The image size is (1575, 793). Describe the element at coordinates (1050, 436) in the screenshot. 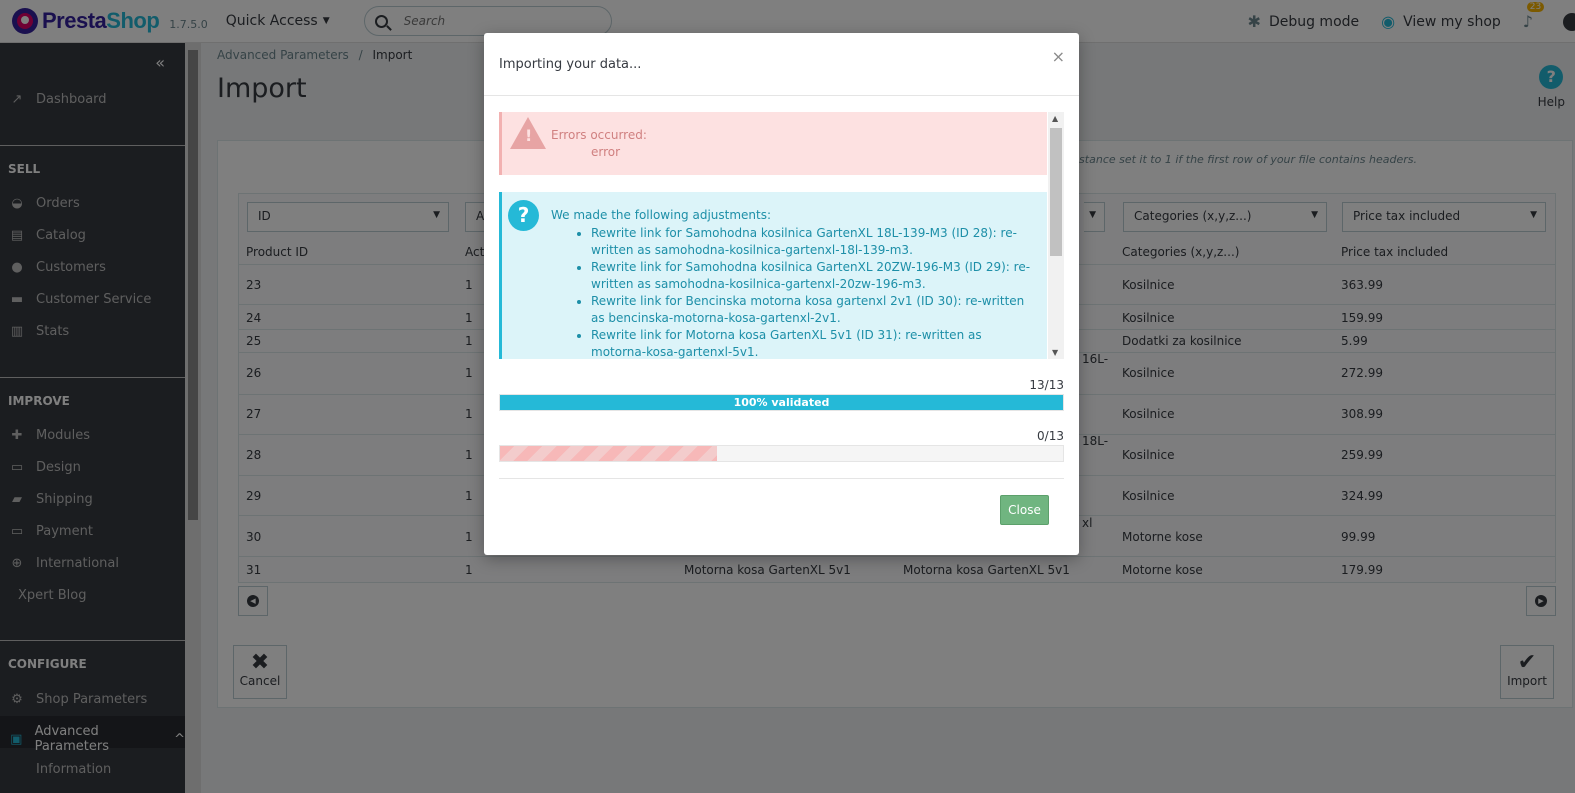

I see `imported-count: 0/13` at that location.